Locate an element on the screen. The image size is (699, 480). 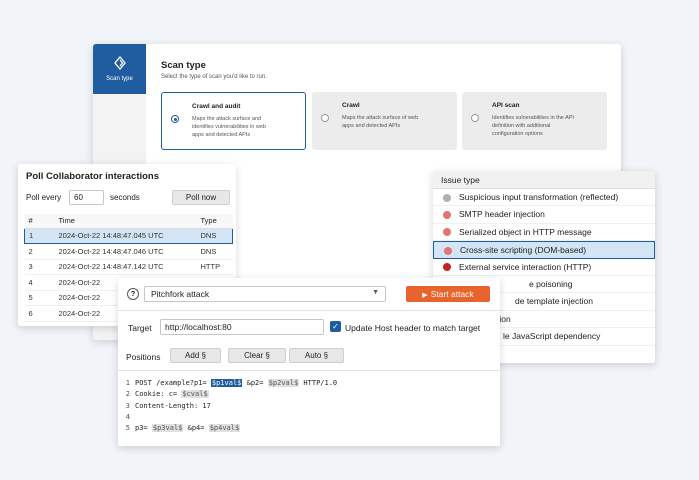
cell-number: 5 is located at coordinates (39, 298).